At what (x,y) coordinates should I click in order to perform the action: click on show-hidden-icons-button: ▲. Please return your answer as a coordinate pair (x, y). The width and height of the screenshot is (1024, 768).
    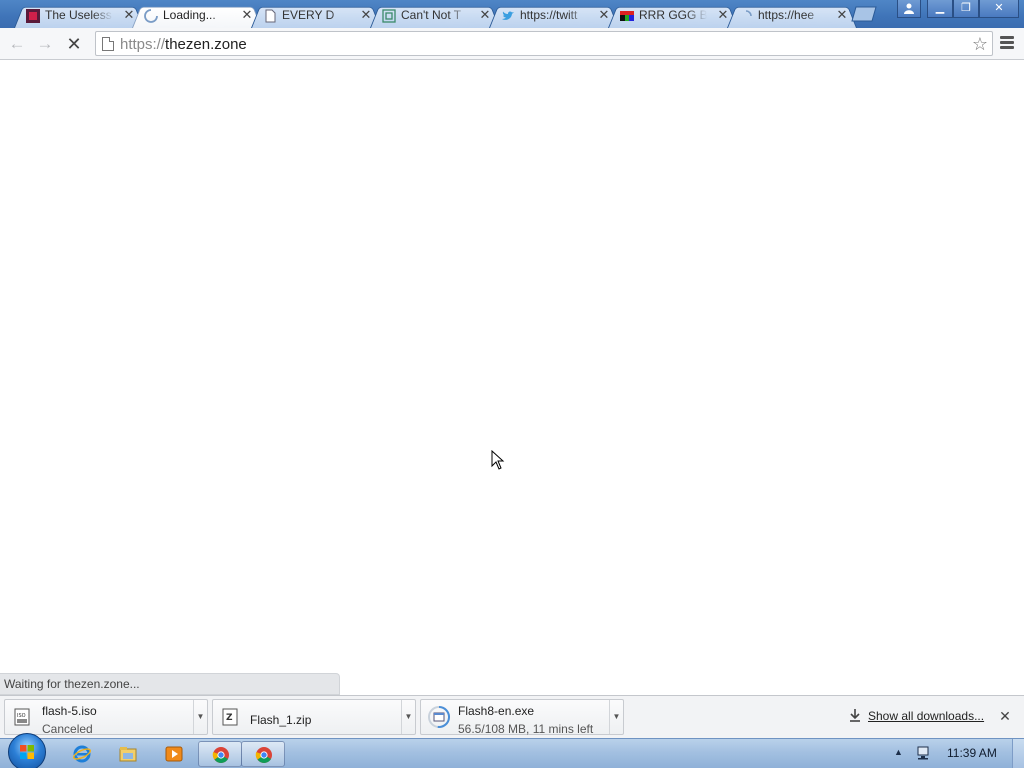
    Looking at the image, I should click on (898, 752).